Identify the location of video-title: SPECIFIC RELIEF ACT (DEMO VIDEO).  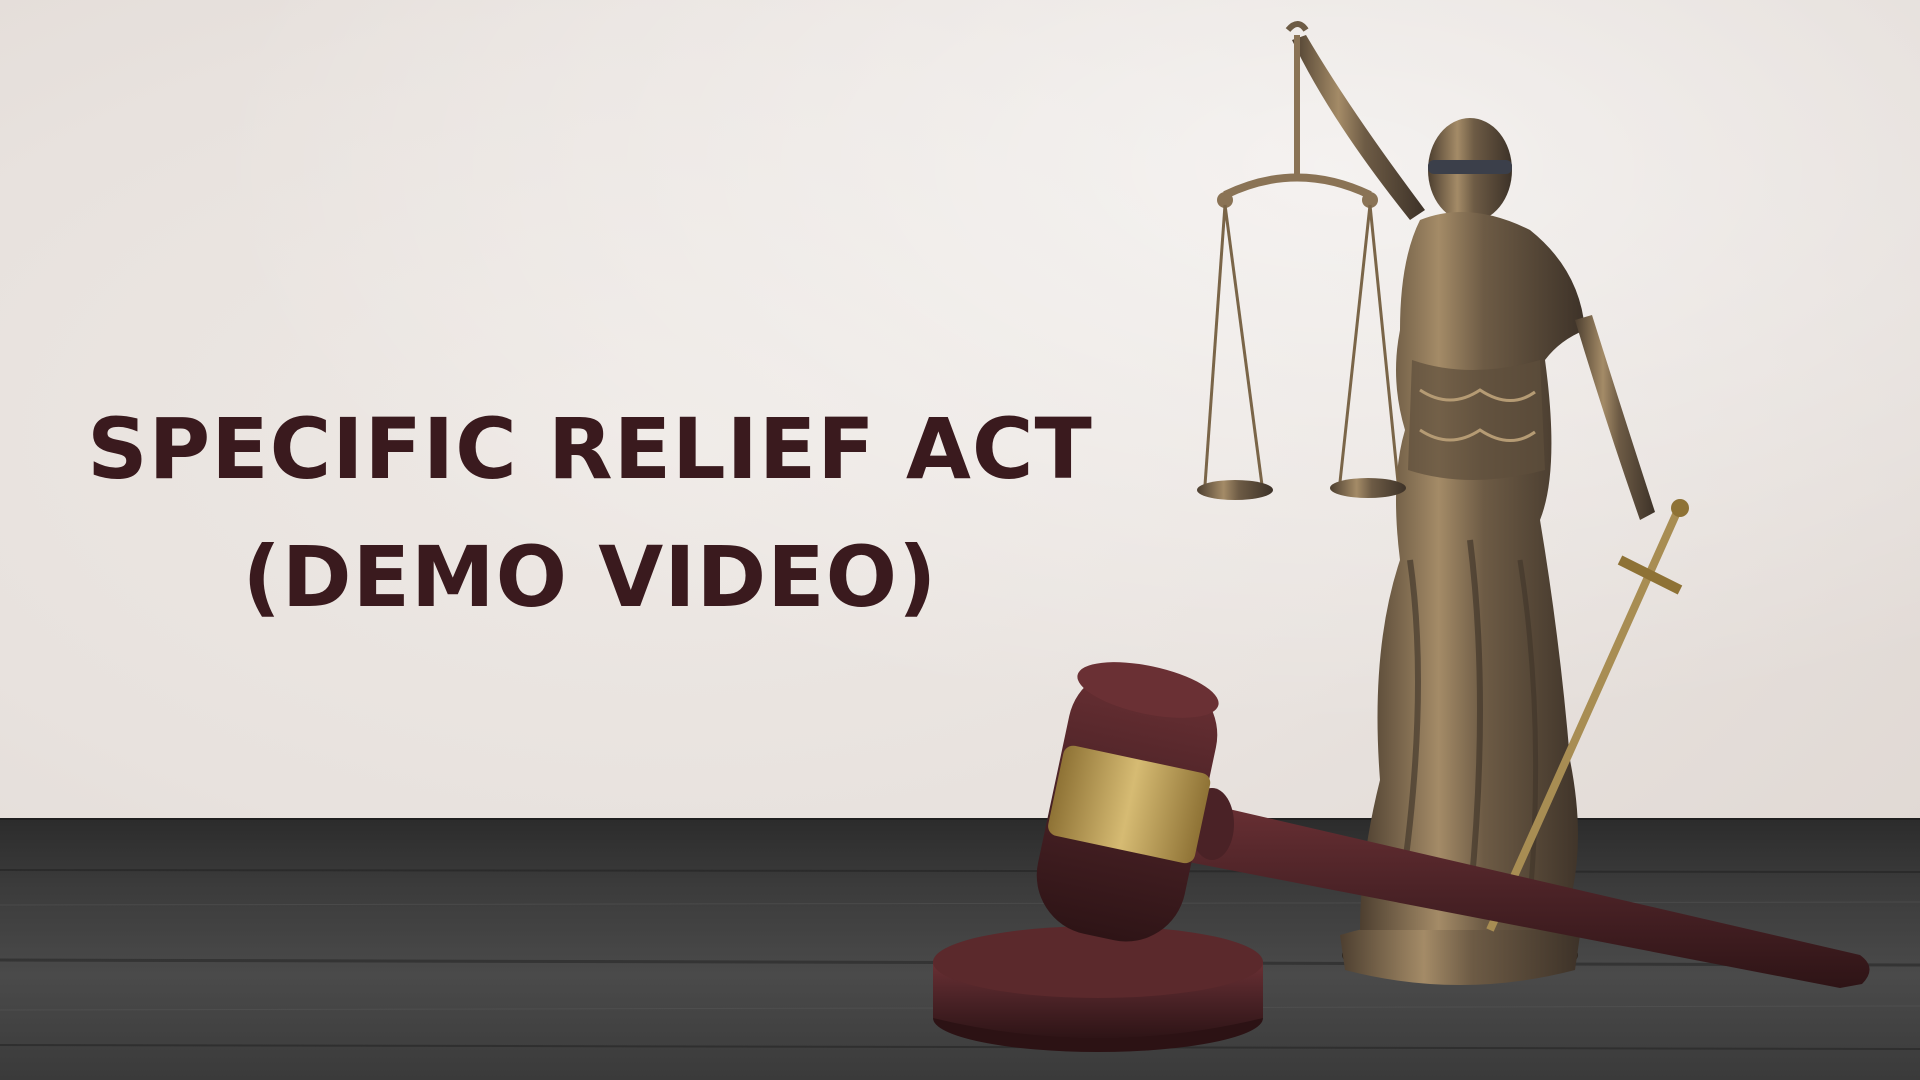
(590, 513).